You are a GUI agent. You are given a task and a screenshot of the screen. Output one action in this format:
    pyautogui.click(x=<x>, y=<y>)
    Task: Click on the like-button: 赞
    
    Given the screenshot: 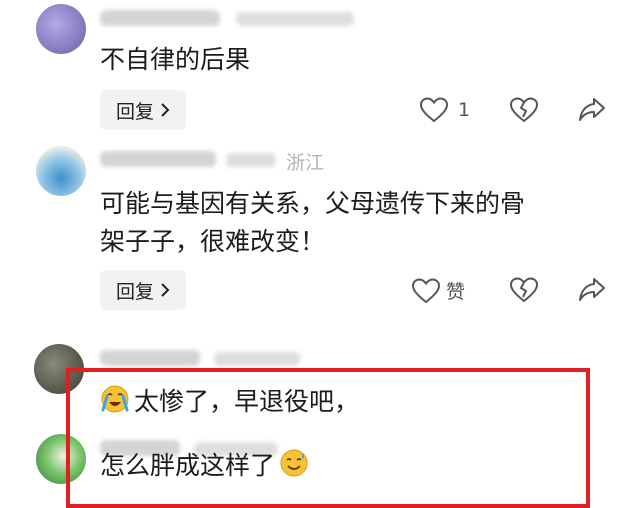 What is the action you would take?
    pyautogui.click(x=438, y=290)
    